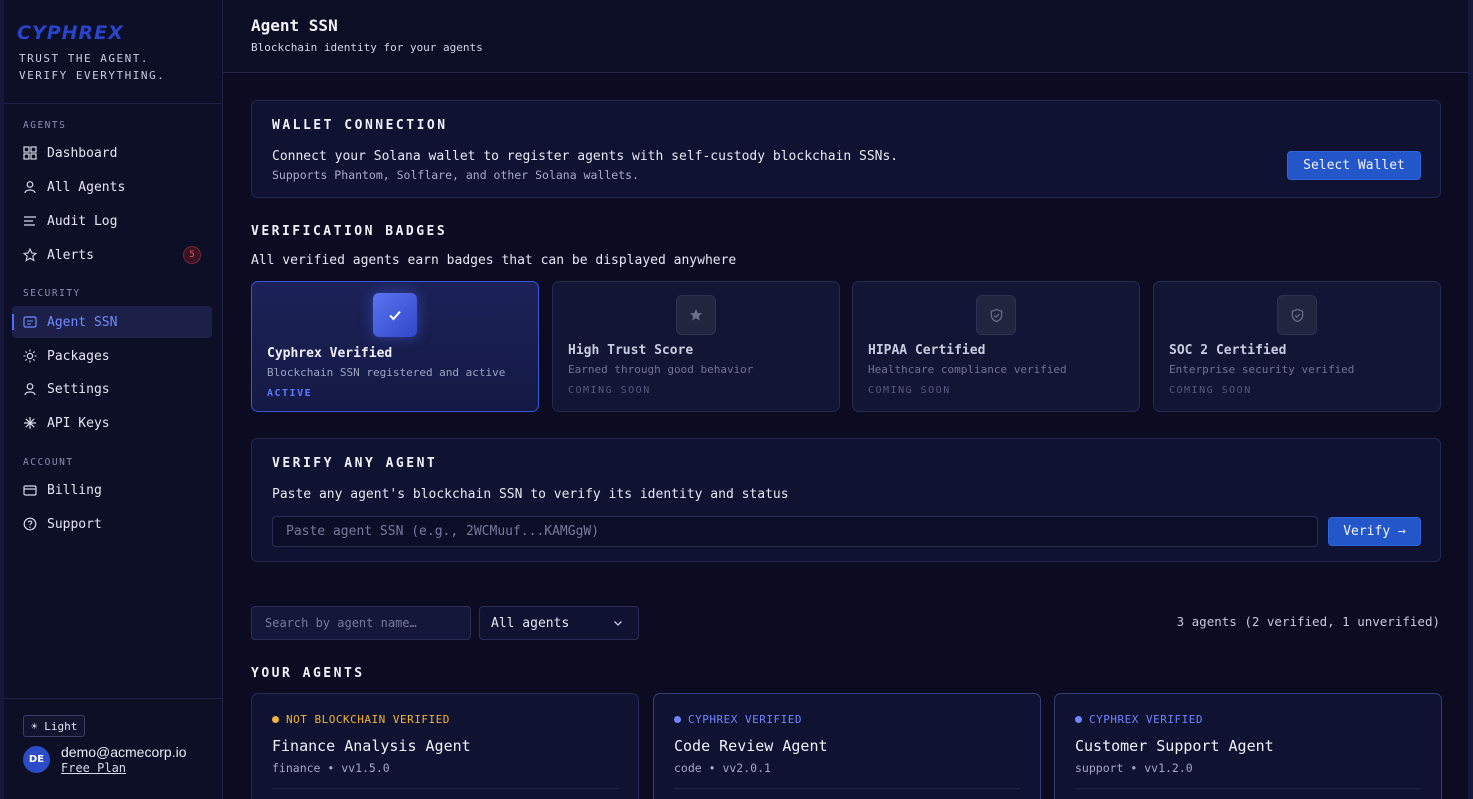 This screenshot has width=1473, height=799. What do you see at coordinates (967, 369) in the screenshot?
I see `badge-desc: Healthcare compliance verified` at bounding box center [967, 369].